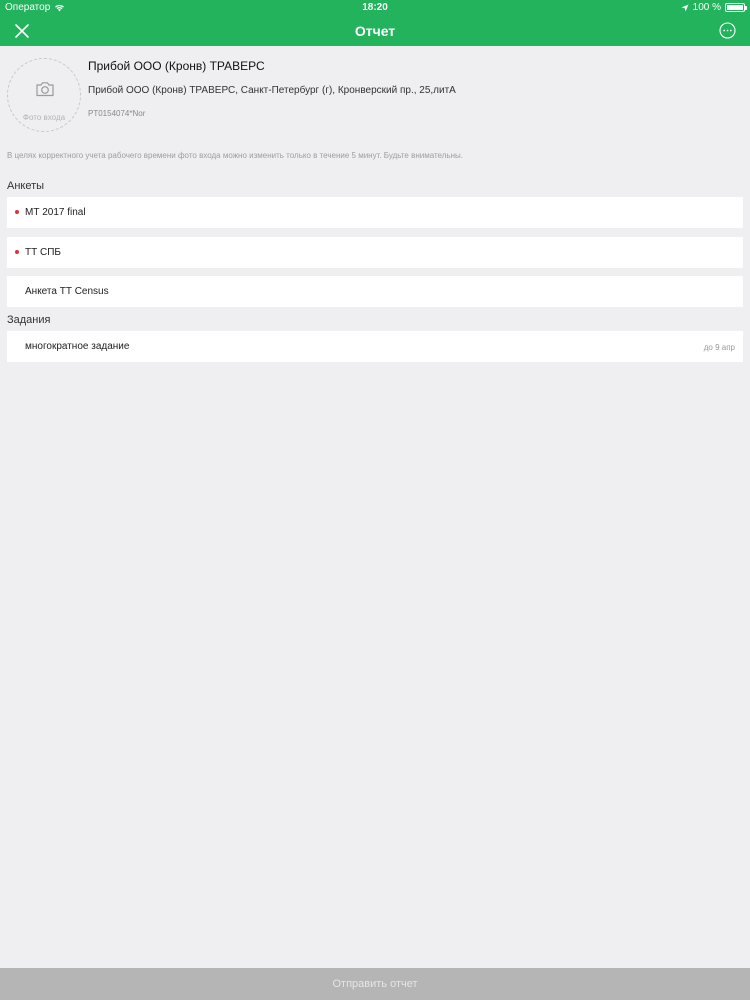  I want to click on status-right: 100 %, so click(714, 7).